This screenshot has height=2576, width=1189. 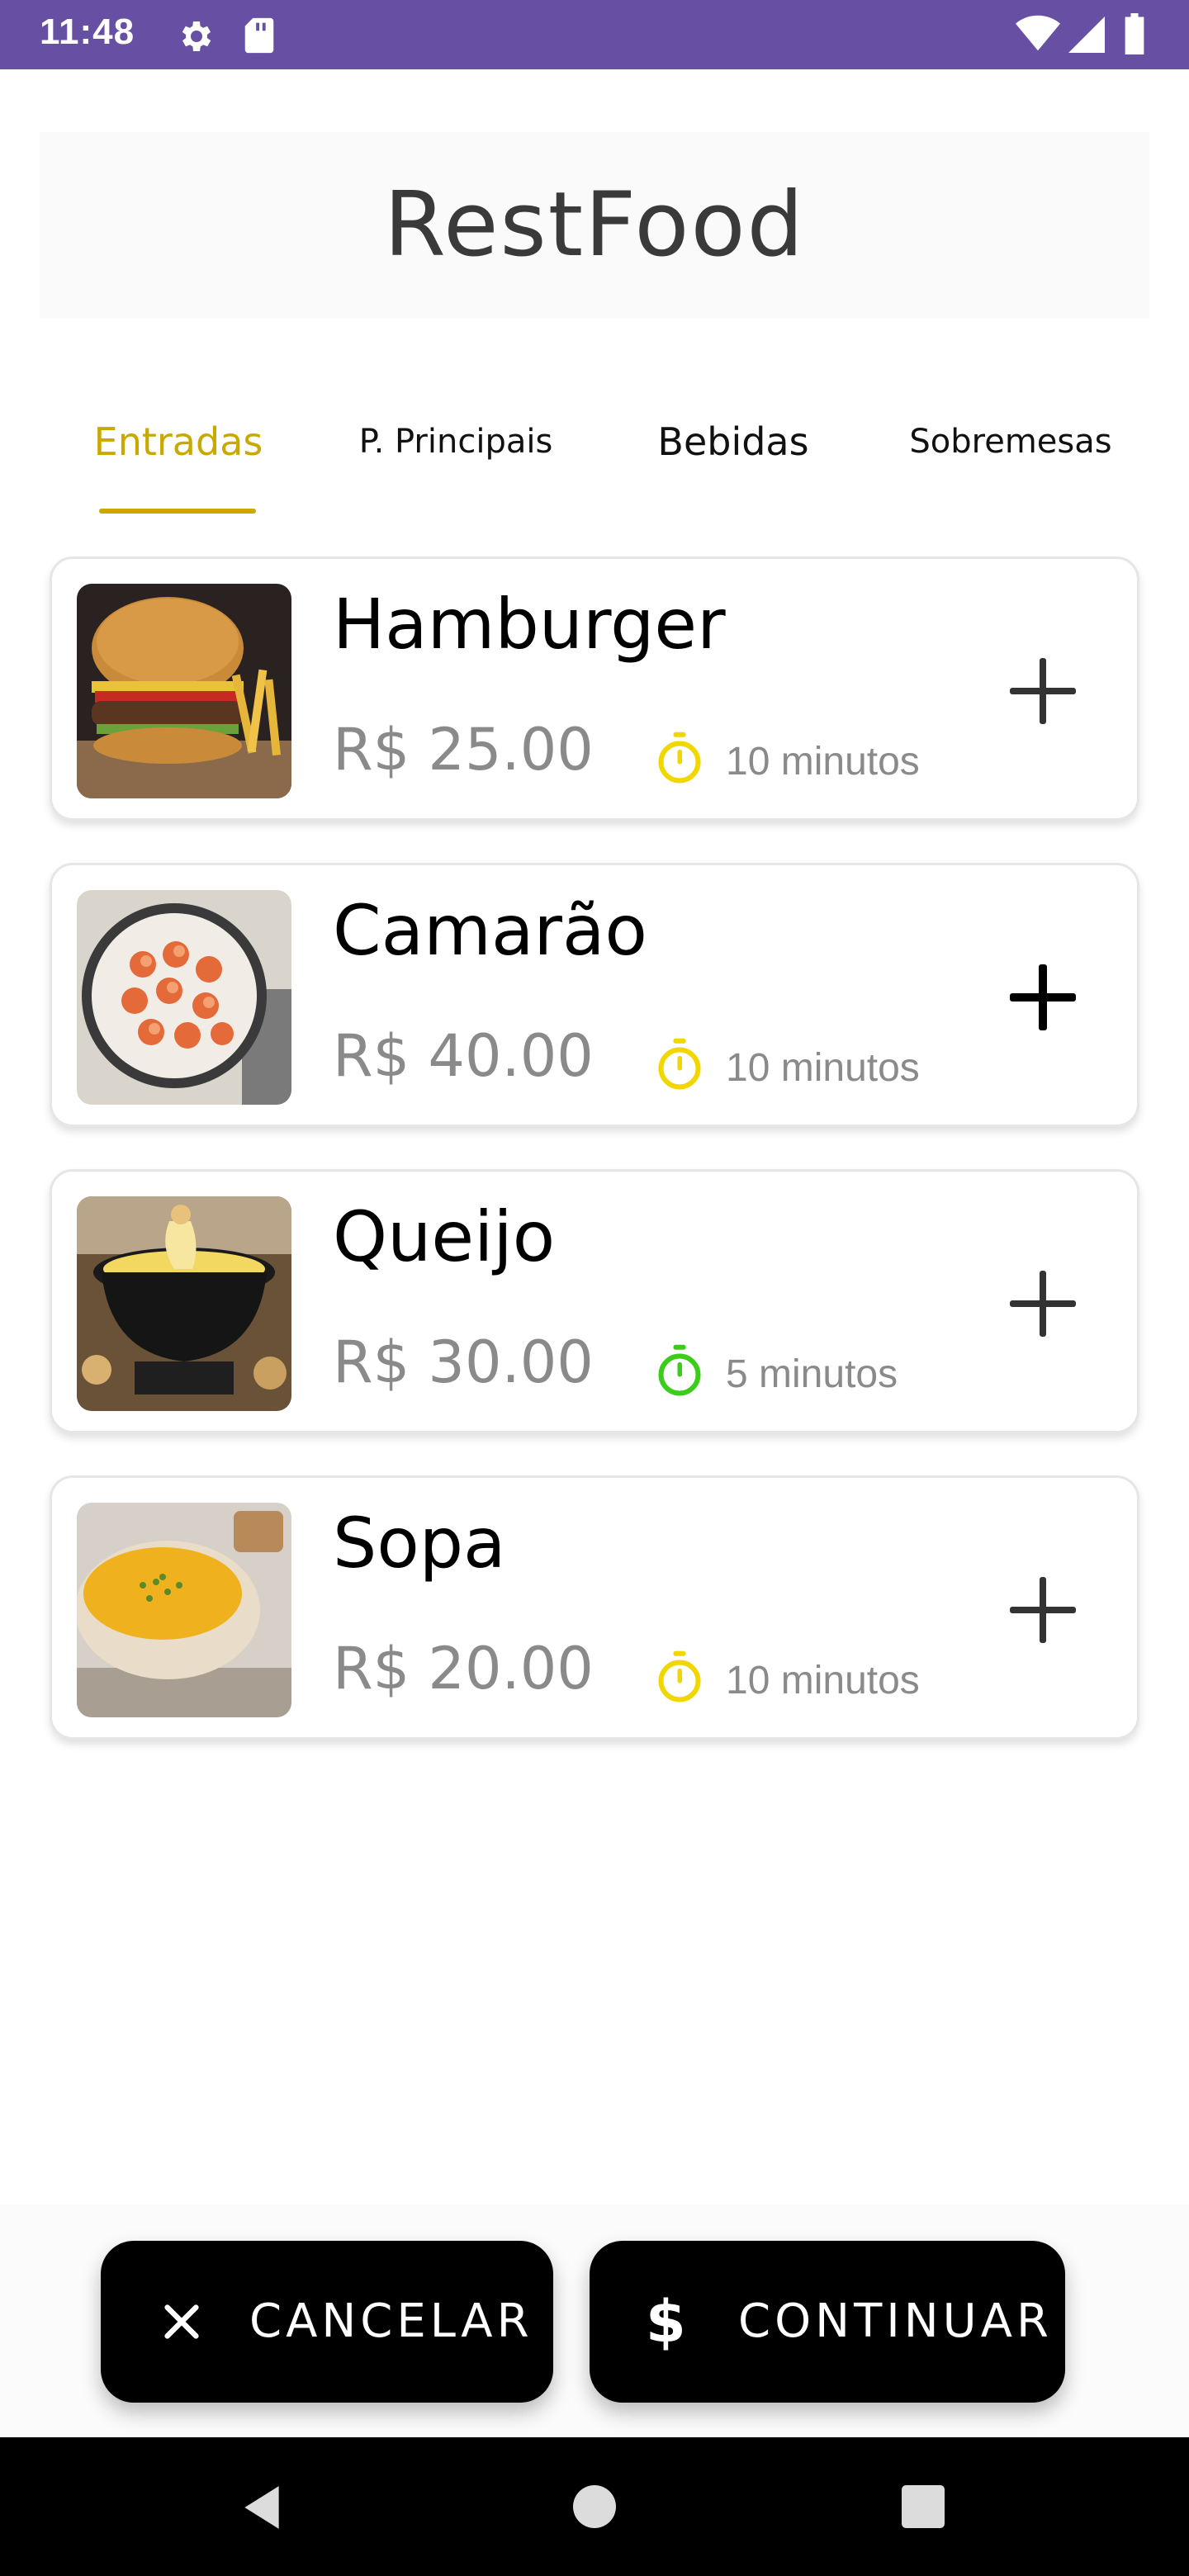 What do you see at coordinates (895, 2321) in the screenshot?
I see `continue-label: CONTINUAR` at bounding box center [895, 2321].